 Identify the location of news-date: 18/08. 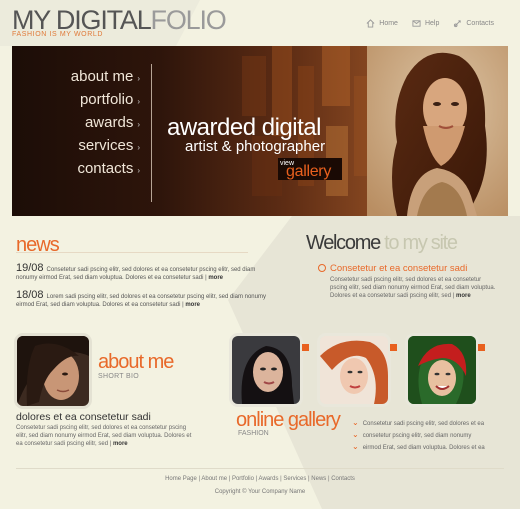
(30, 295).